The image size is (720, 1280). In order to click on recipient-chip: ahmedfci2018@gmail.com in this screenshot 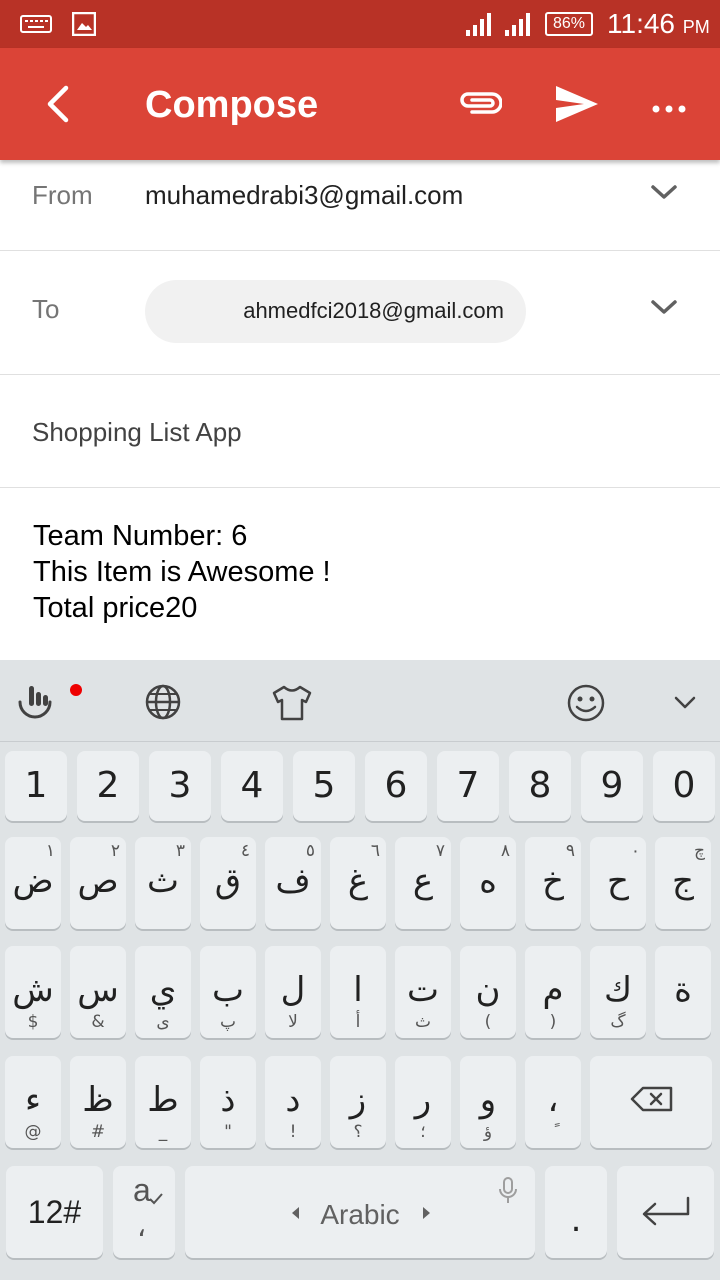, I will do `click(335, 311)`.